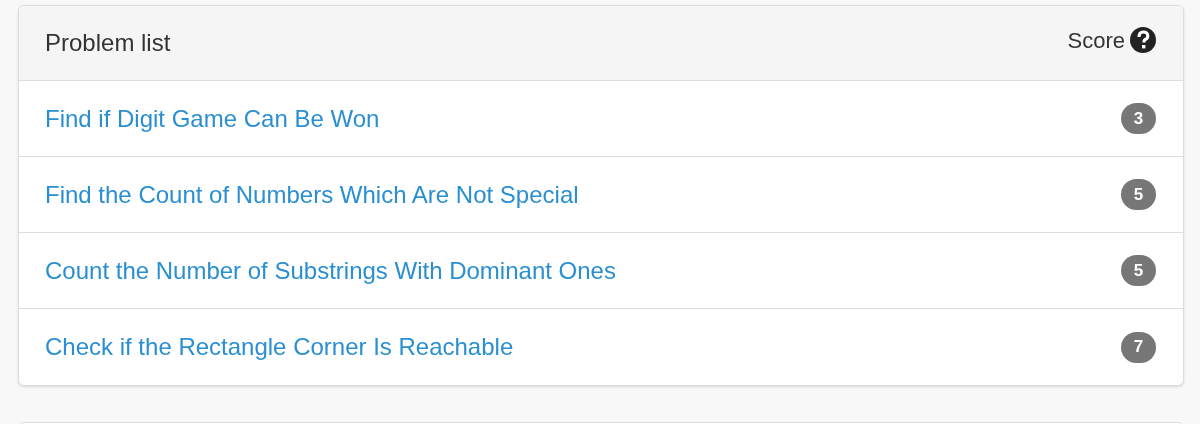 The image size is (1200, 424). What do you see at coordinates (1143, 40) in the screenshot?
I see `help-icon` at bounding box center [1143, 40].